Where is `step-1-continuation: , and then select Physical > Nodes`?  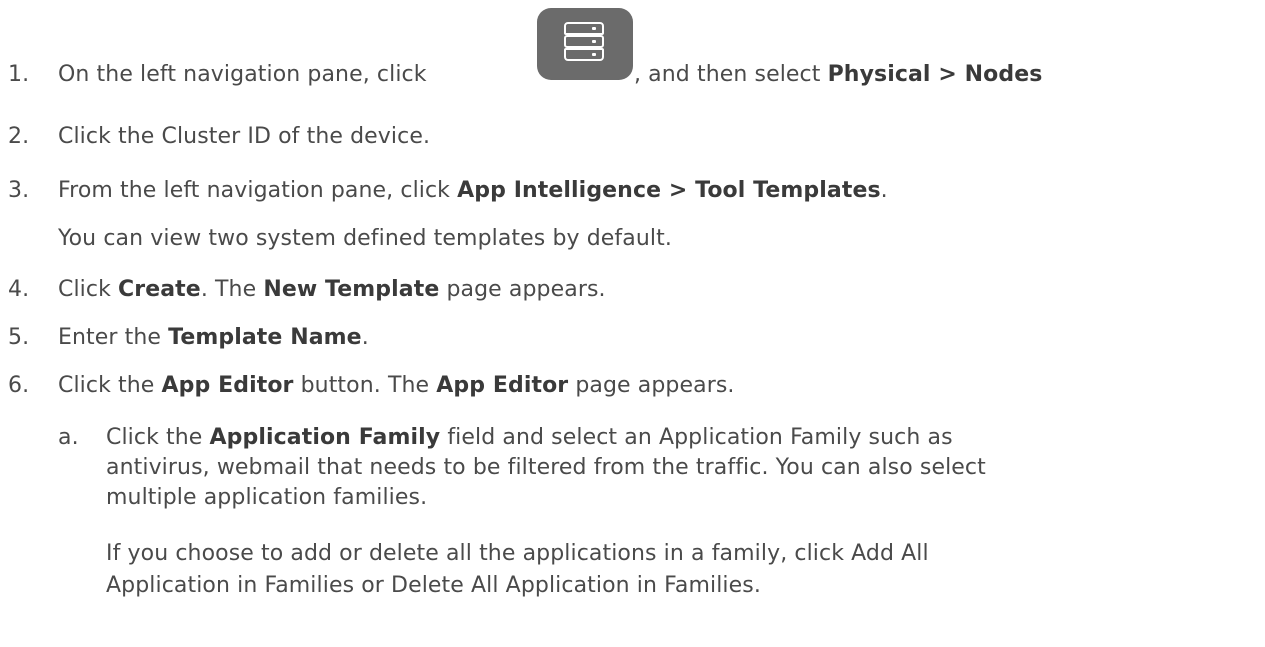 step-1-continuation: , and then select Physical > Nodes is located at coordinates (838, 74).